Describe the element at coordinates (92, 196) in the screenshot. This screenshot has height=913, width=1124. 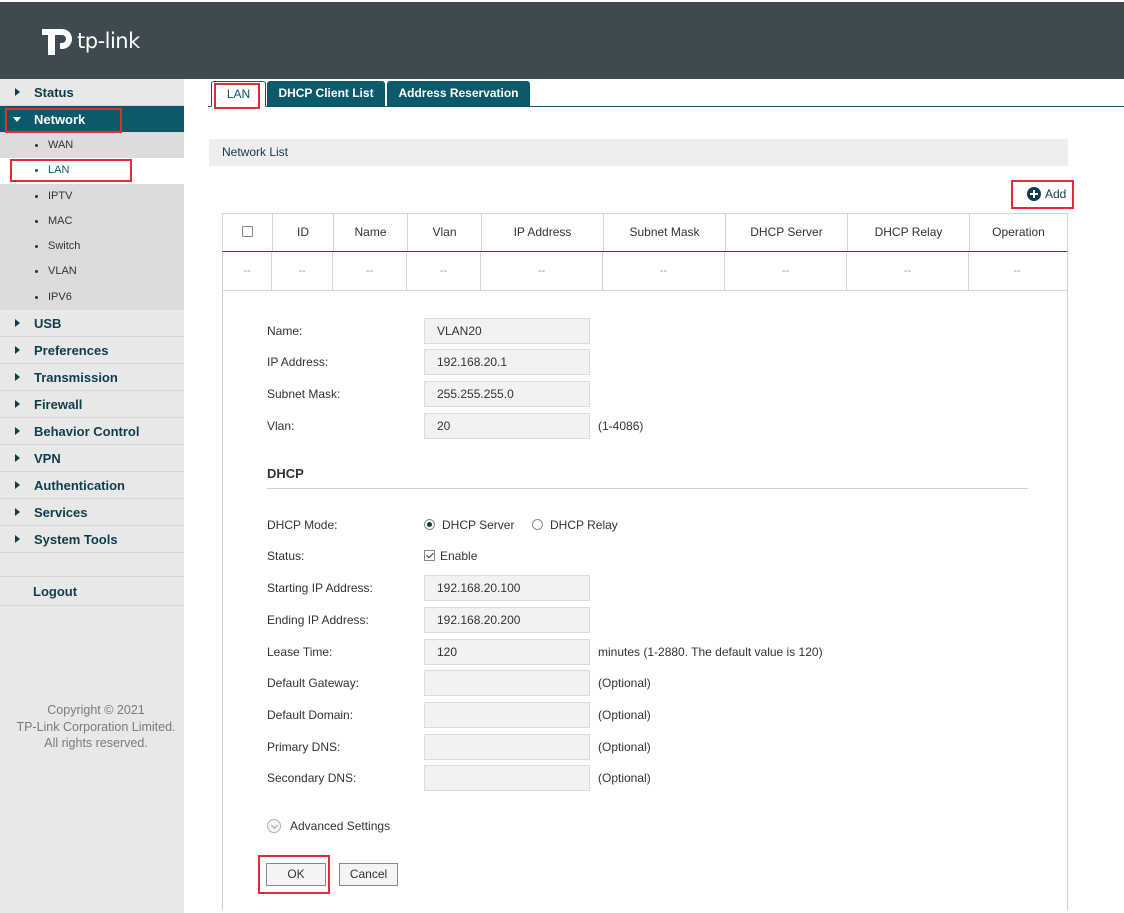
I see `sidebar-subitem-iptv: IPTV` at that location.